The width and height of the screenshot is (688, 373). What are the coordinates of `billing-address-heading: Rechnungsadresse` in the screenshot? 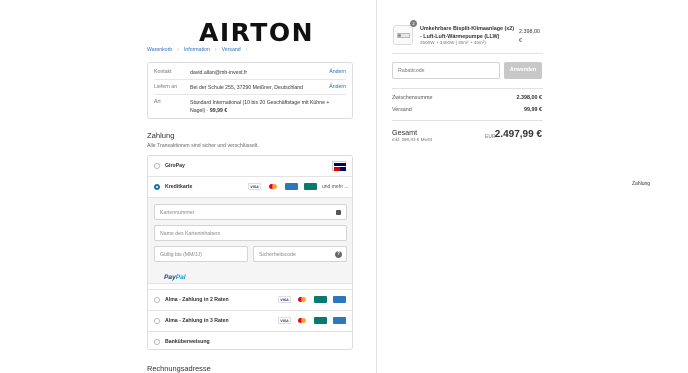 It's located at (179, 368).